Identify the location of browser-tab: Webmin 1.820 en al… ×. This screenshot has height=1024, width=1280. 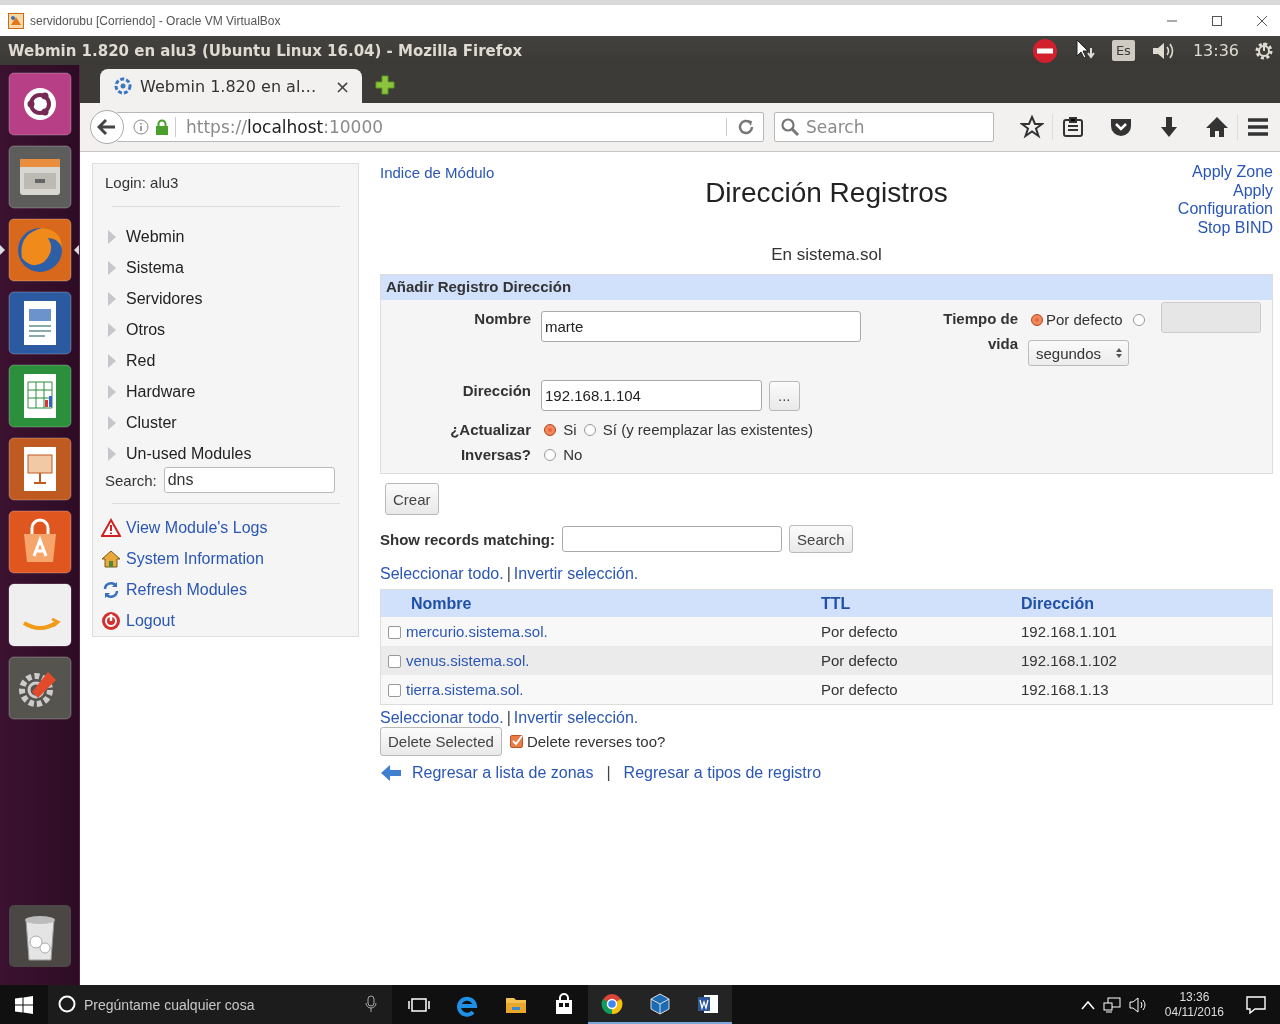
(231, 86).